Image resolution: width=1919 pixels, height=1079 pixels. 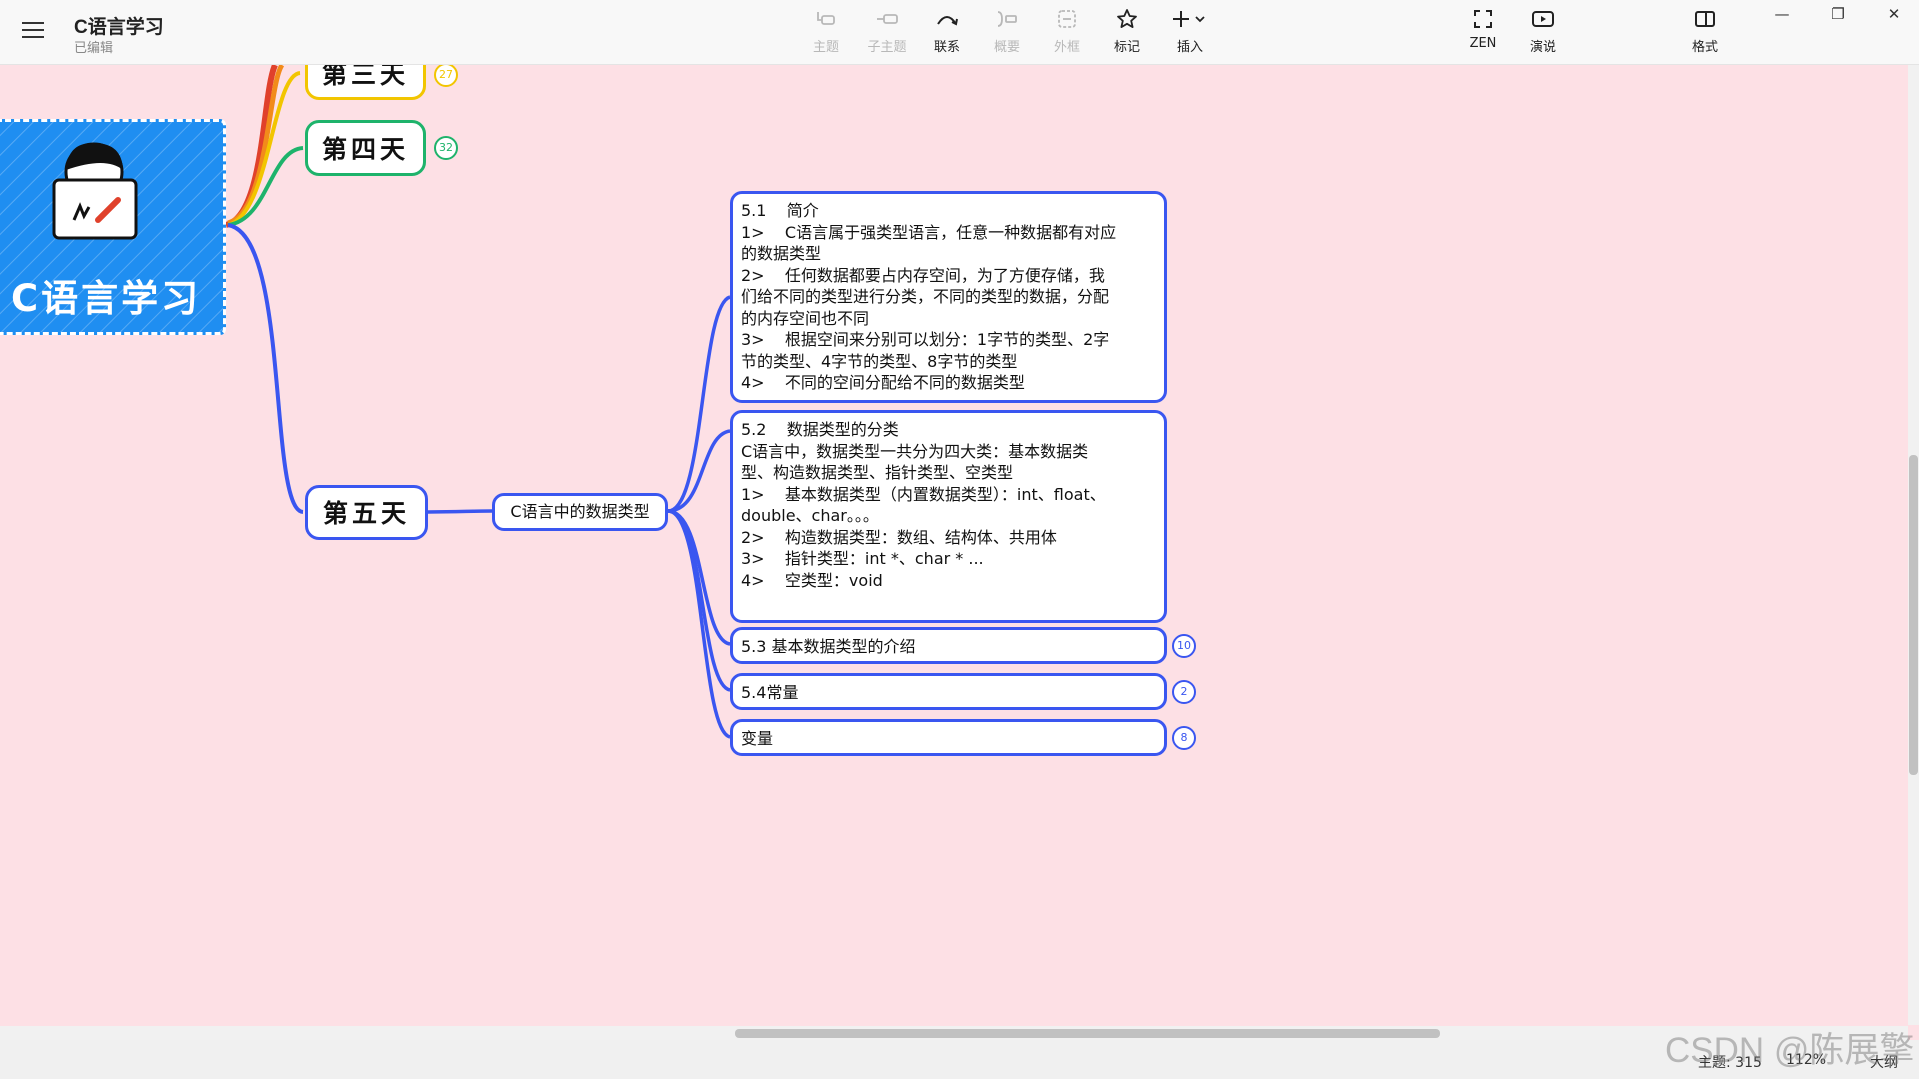 What do you see at coordinates (1184, 646) in the screenshot?
I see `collapsed-count-badge: 10` at bounding box center [1184, 646].